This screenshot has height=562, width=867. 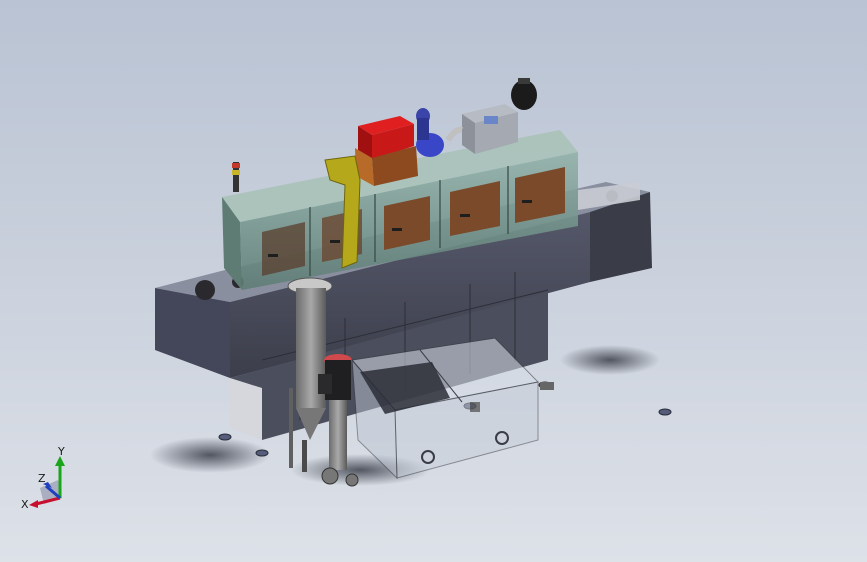 What do you see at coordinates (33, 504) in the screenshot?
I see `x-arrowhead-icon` at bounding box center [33, 504].